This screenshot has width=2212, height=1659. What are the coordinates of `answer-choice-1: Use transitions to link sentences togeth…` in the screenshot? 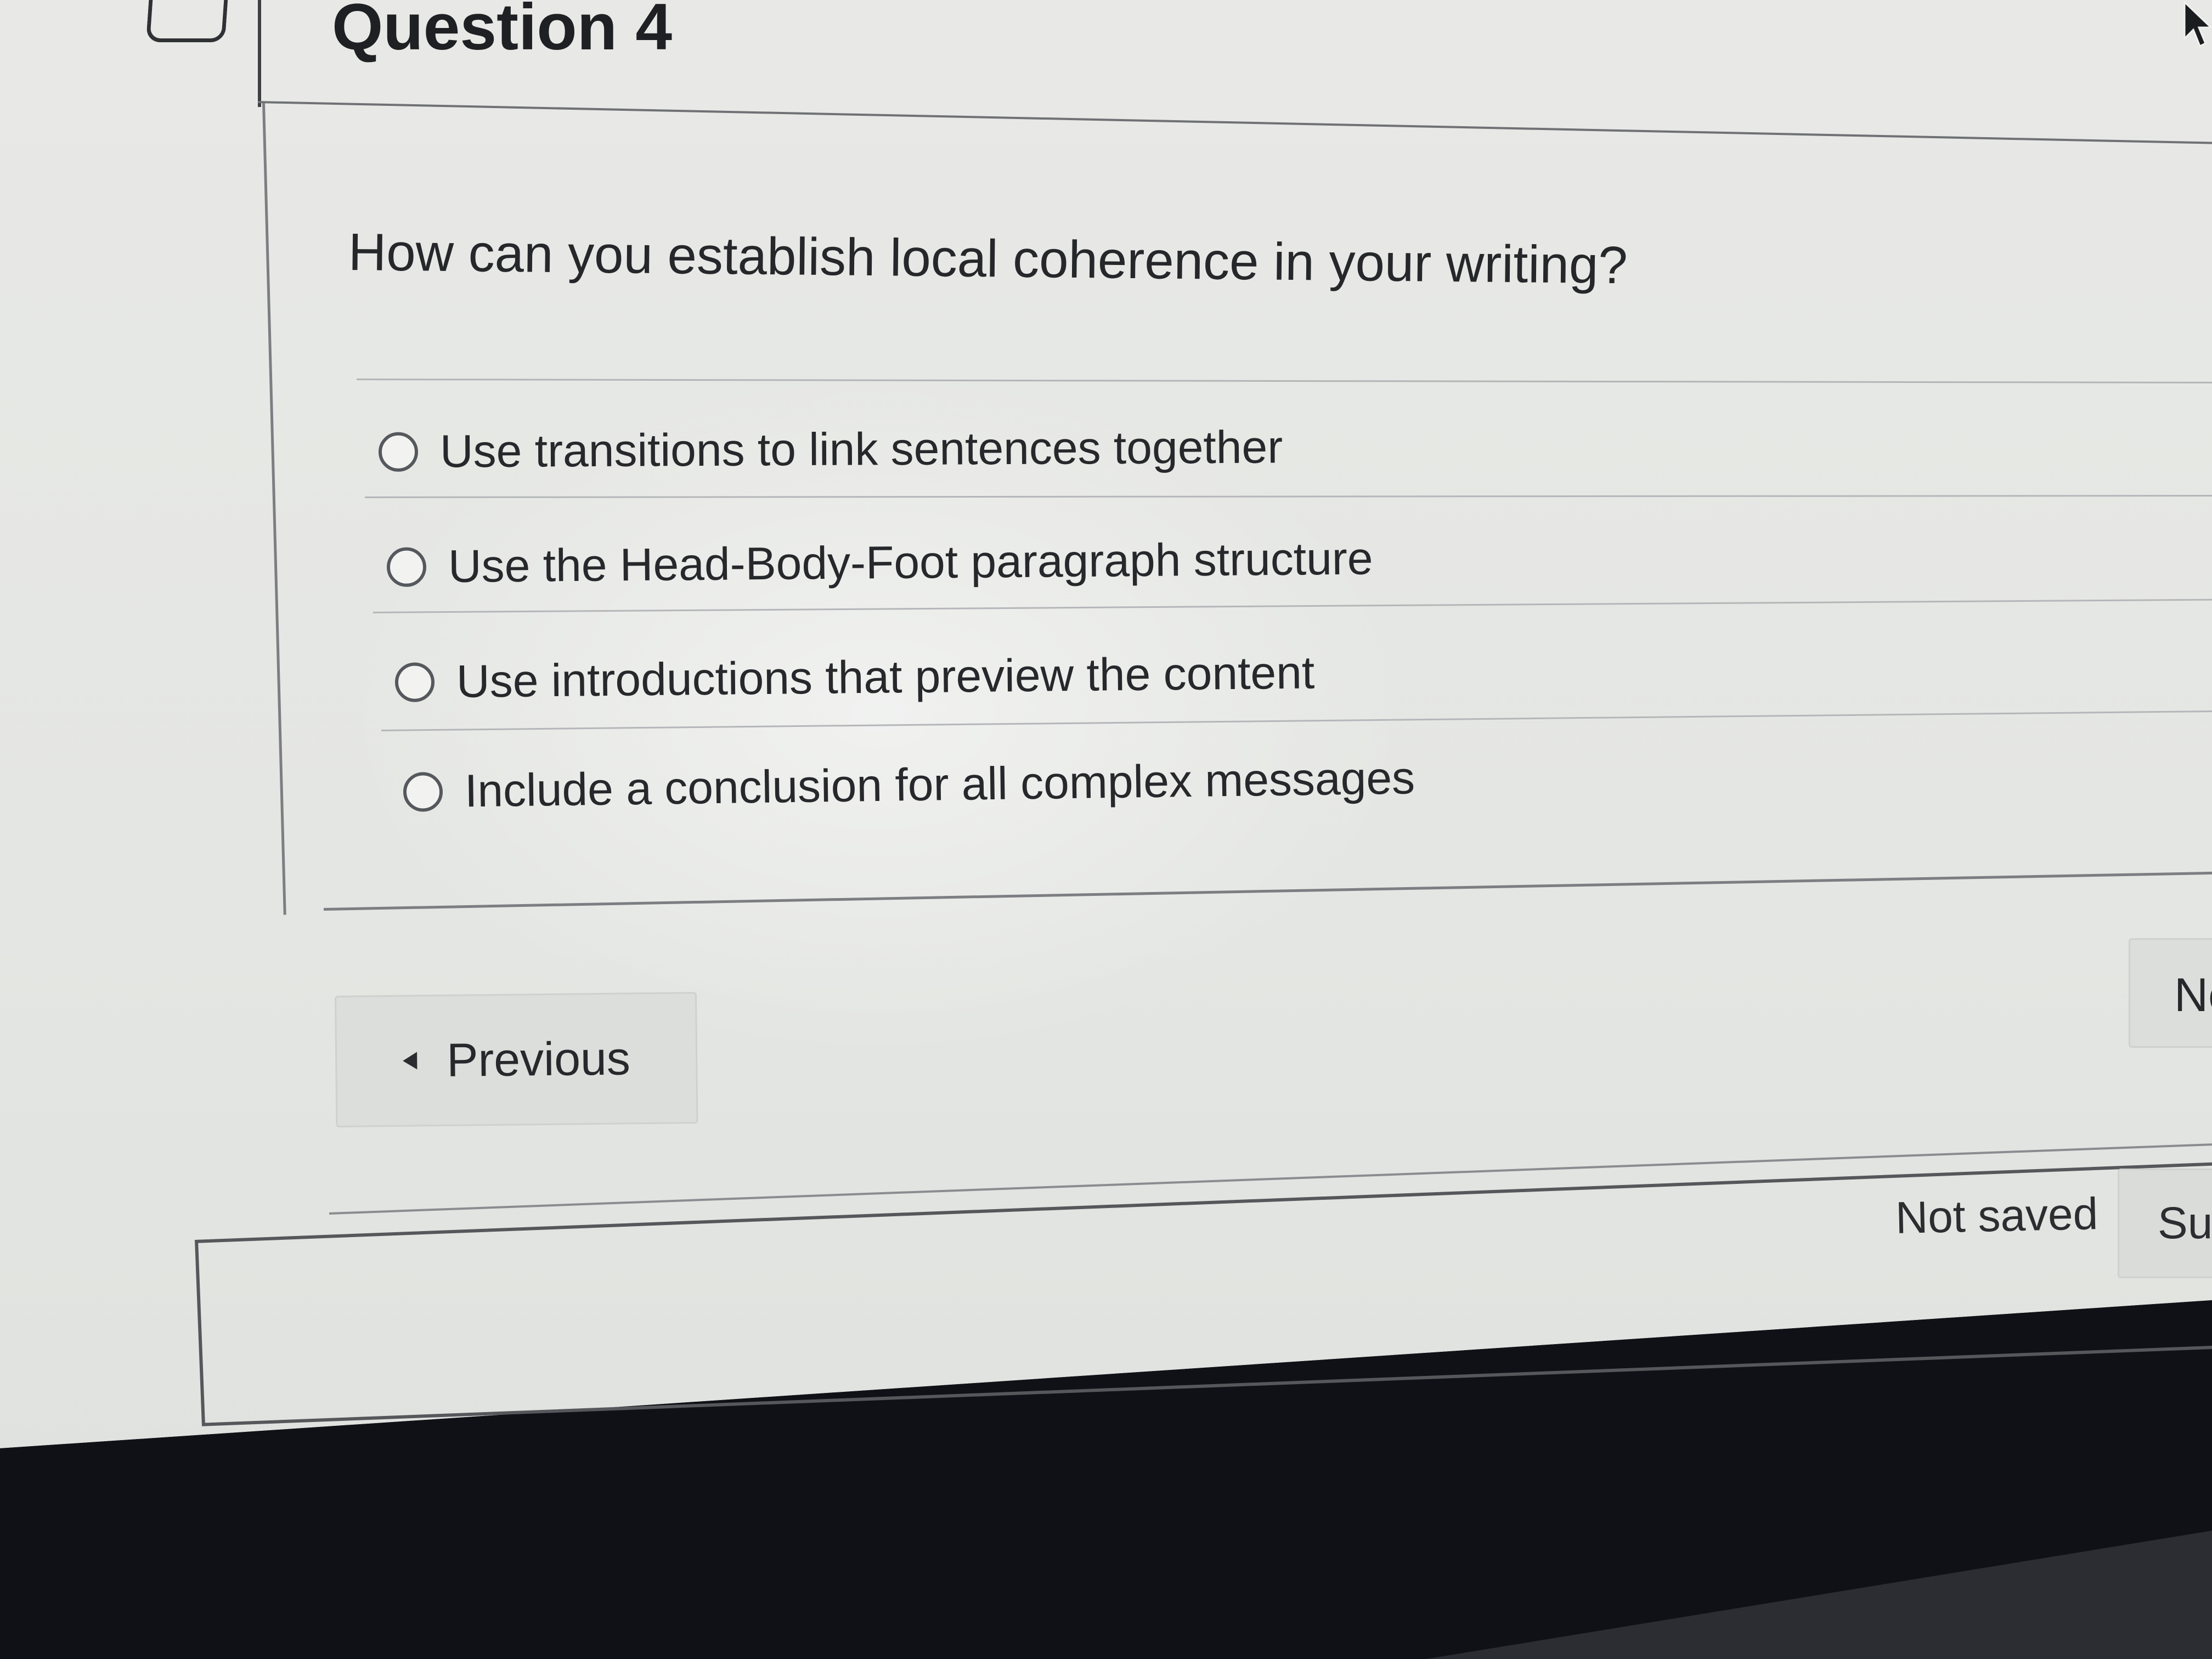 It's located at (830, 449).